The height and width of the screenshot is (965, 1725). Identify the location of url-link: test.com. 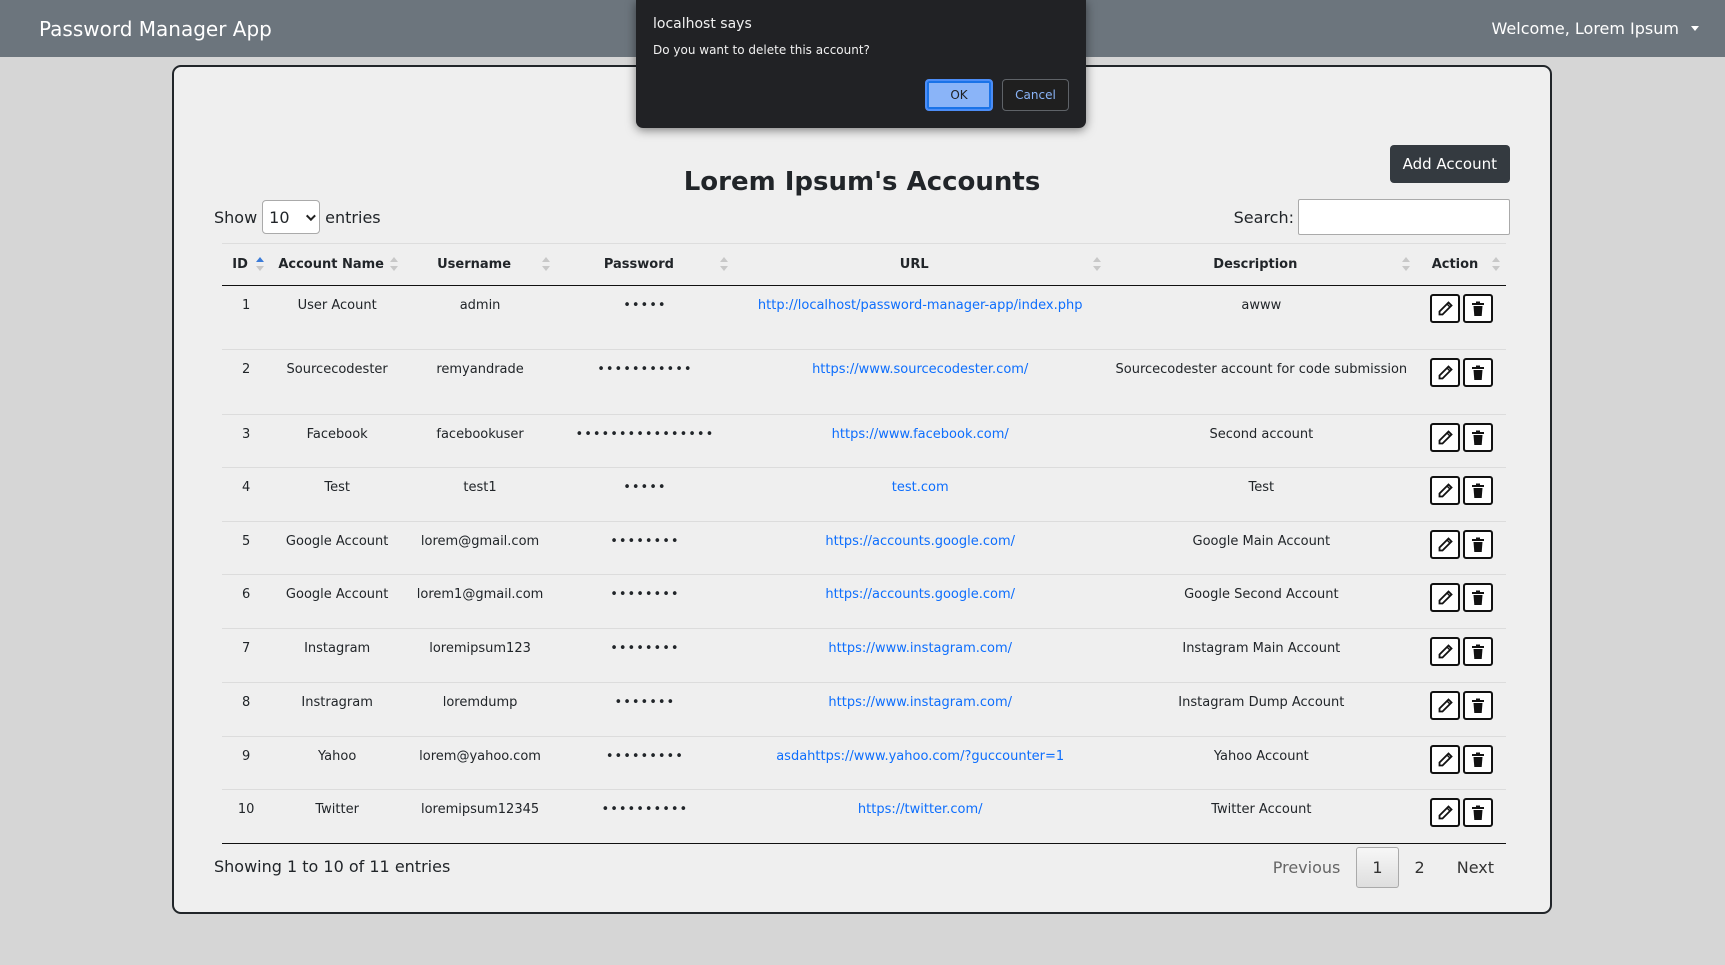
(920, 487).